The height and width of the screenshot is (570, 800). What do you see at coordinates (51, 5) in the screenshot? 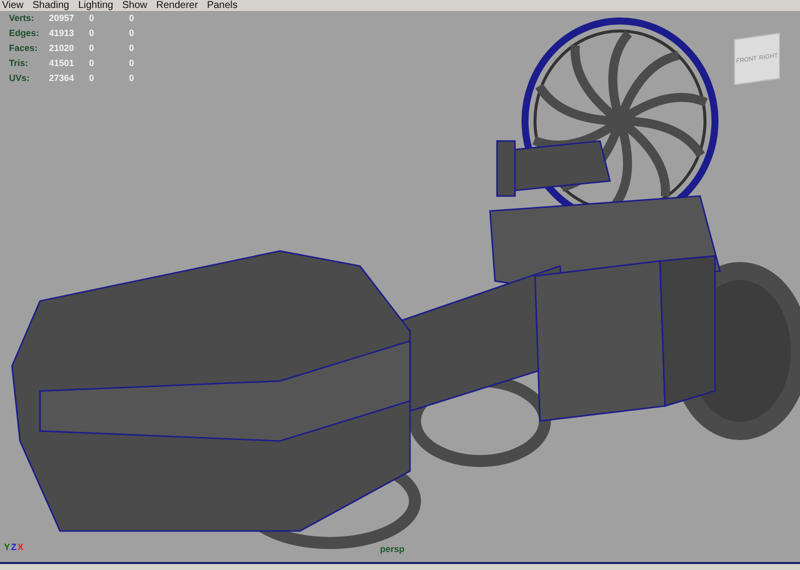
I see `menu-item: Shading` at bounding box center [51, 5].